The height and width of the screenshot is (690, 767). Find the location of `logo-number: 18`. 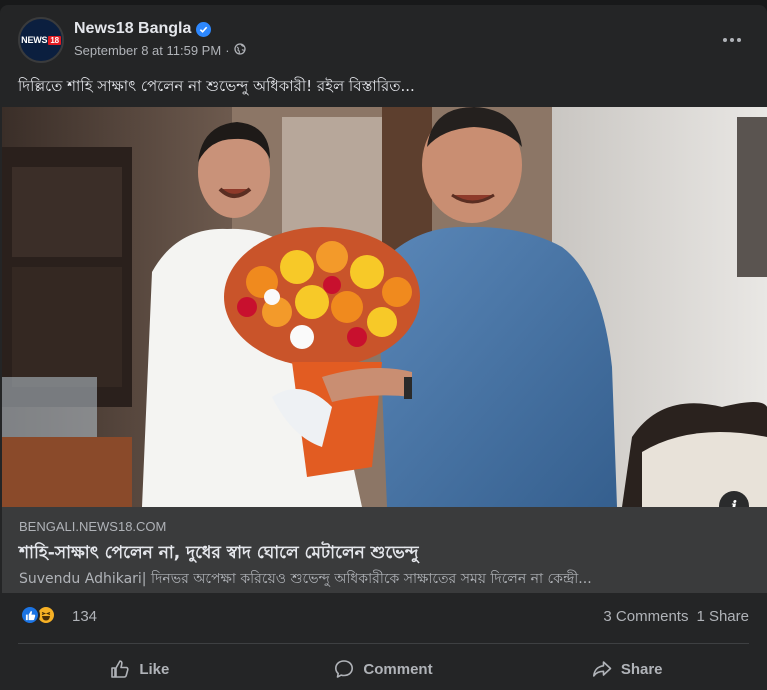

logo-number: 18 is located at coordinates (54, 40).